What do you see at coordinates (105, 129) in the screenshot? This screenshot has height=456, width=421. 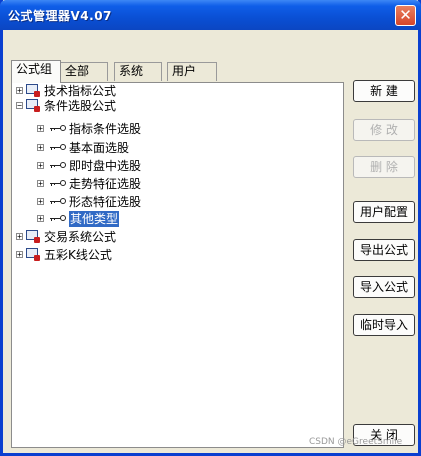 I see `tree-item-label: 指标条件选股` at bounding box center [105, 129].